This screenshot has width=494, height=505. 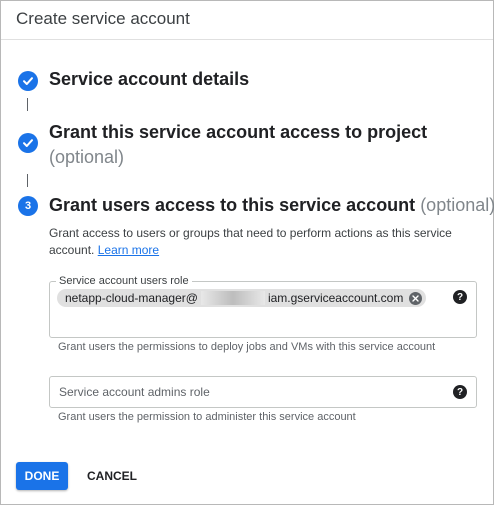 I want to click on done-button: DONE, so click(x=42, y=476).